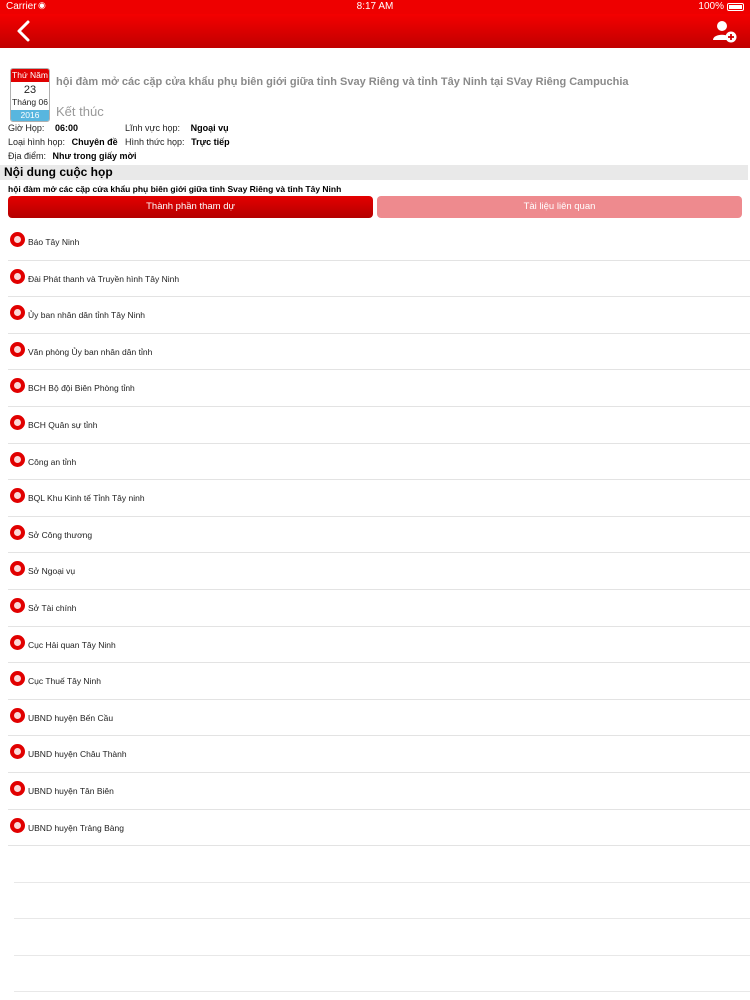 This screenshot has height=1000, width=750. What do you see at coordinates (210, 142) in the screenshot?
I see `meeting-form-value: Trực tiếp` at bounding box center [210, 142].